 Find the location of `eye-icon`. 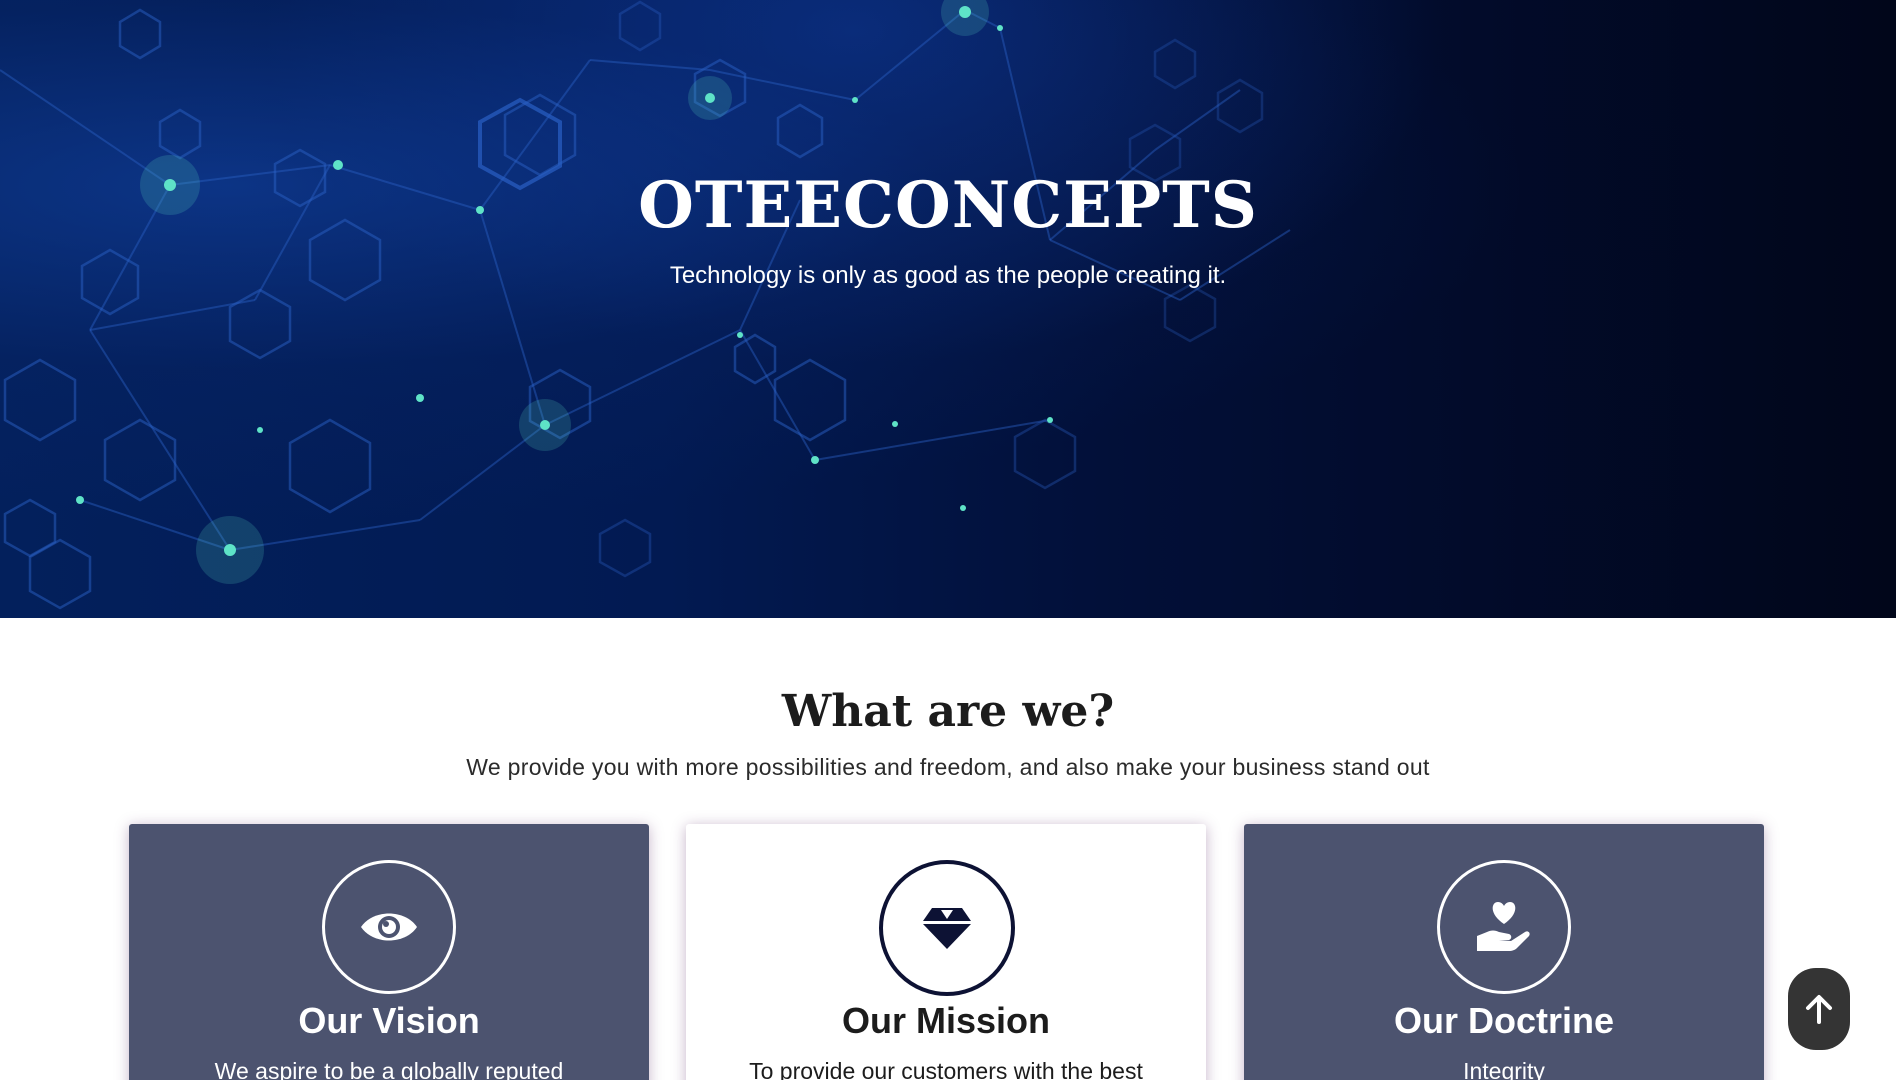

eye-icon is located at coordinates (389, 927).